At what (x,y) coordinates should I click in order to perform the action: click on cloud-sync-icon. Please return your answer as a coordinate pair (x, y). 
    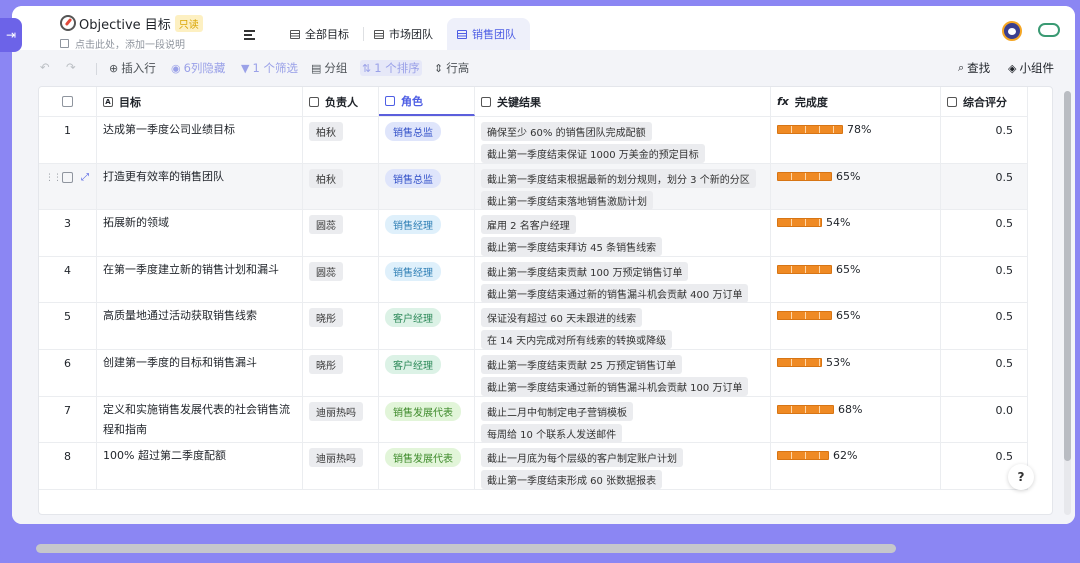
    Looking at the image, I should click on (1049, 30).